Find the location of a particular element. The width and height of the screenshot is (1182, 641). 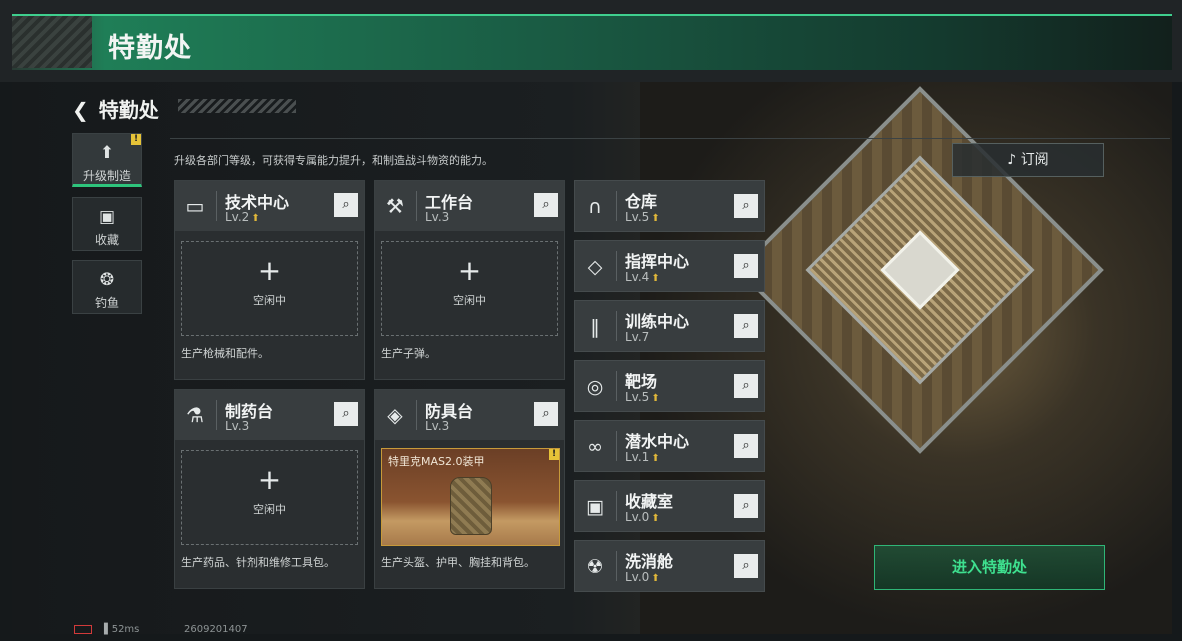

facility-command-center: ◇ 指挥中心 Lv.4 ⬆ ⌕ is located at coordinates (669, 266).